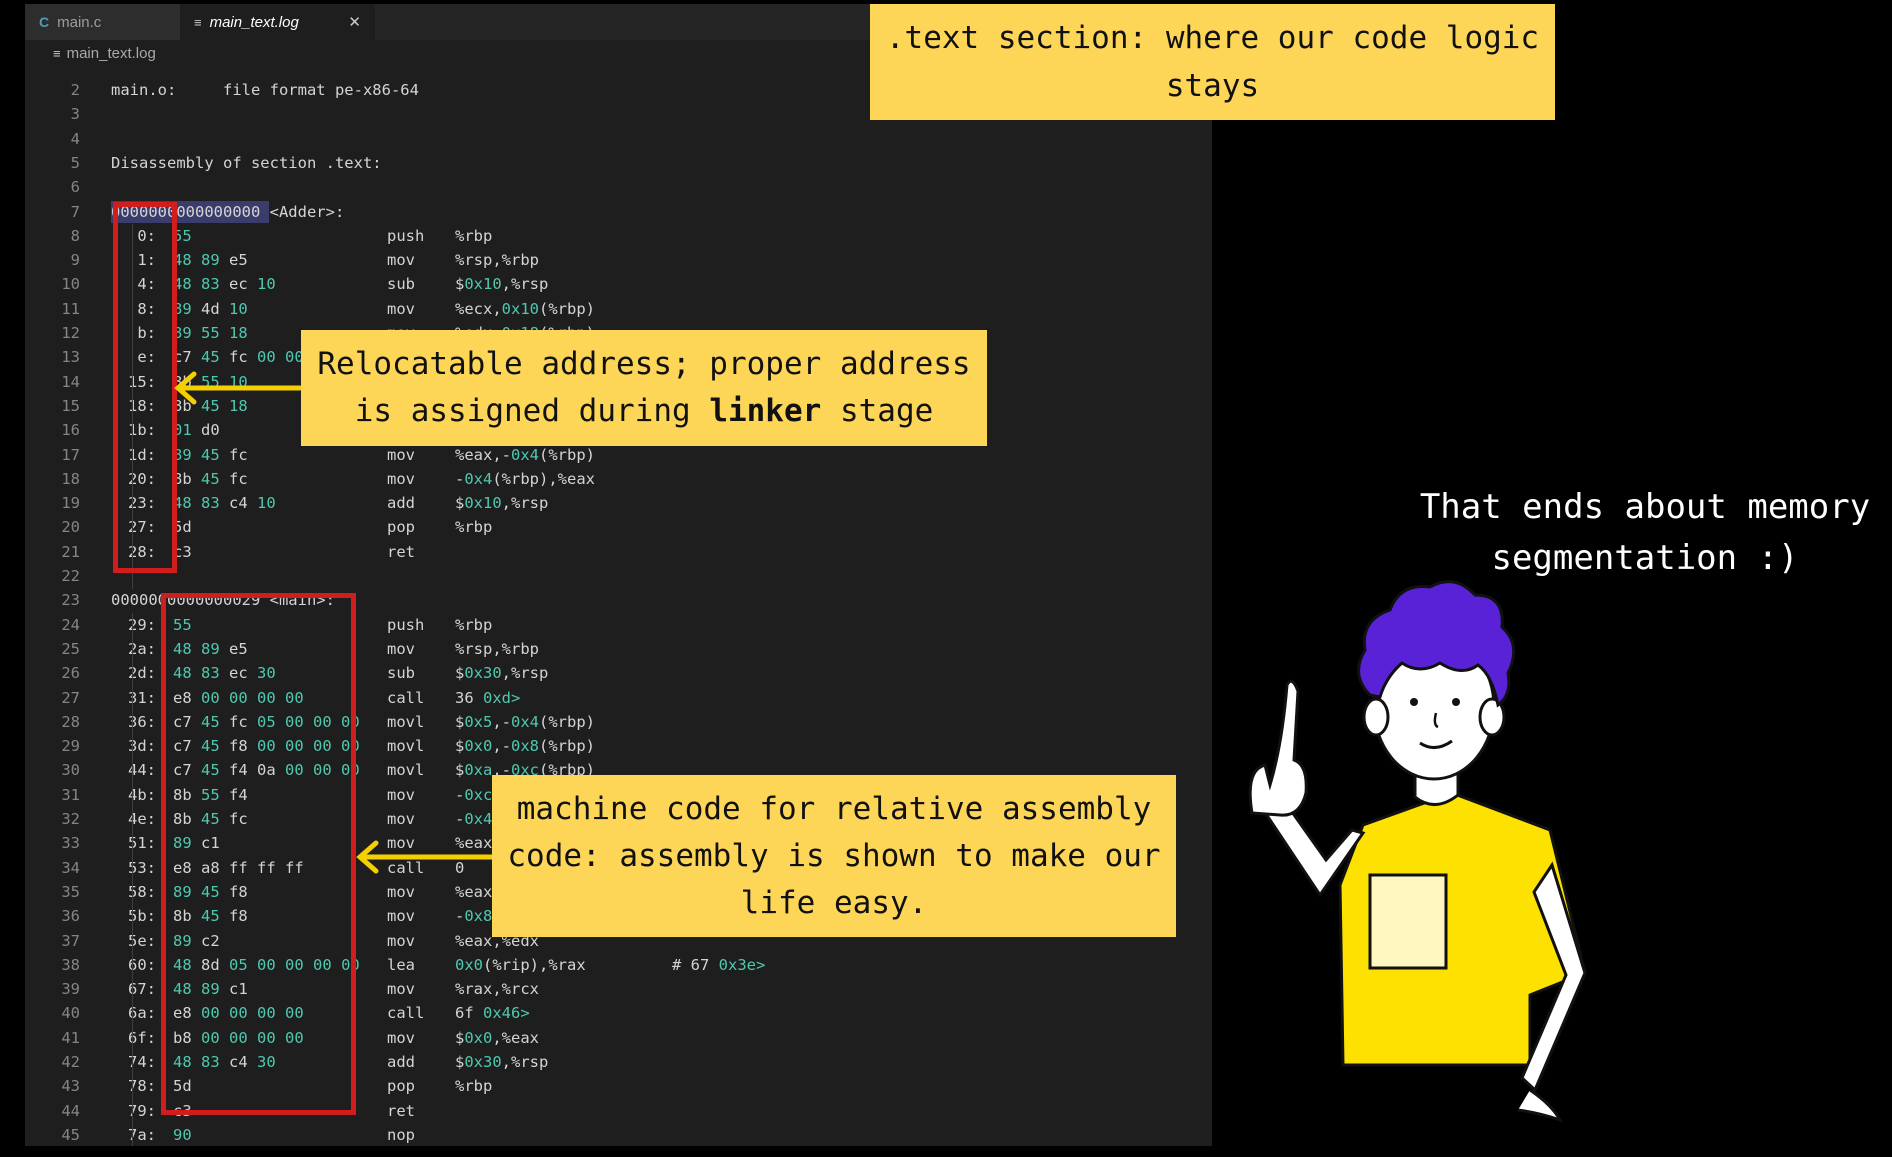  What do you see at coordinates (102, 22) in the screenshot?
I see `tab-main-c: C main.c` at bounding box center [102, 22].